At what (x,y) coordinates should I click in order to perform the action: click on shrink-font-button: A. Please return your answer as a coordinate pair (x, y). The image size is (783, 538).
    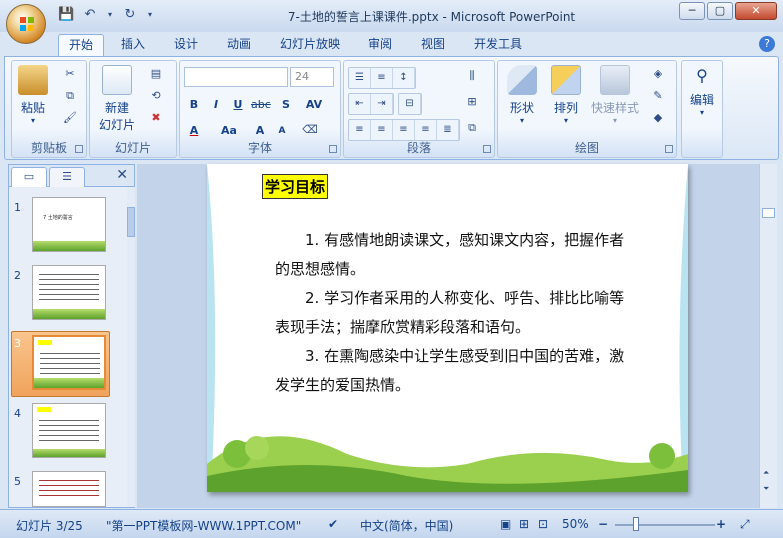
    Looking at the image, I should click on (282, 130).